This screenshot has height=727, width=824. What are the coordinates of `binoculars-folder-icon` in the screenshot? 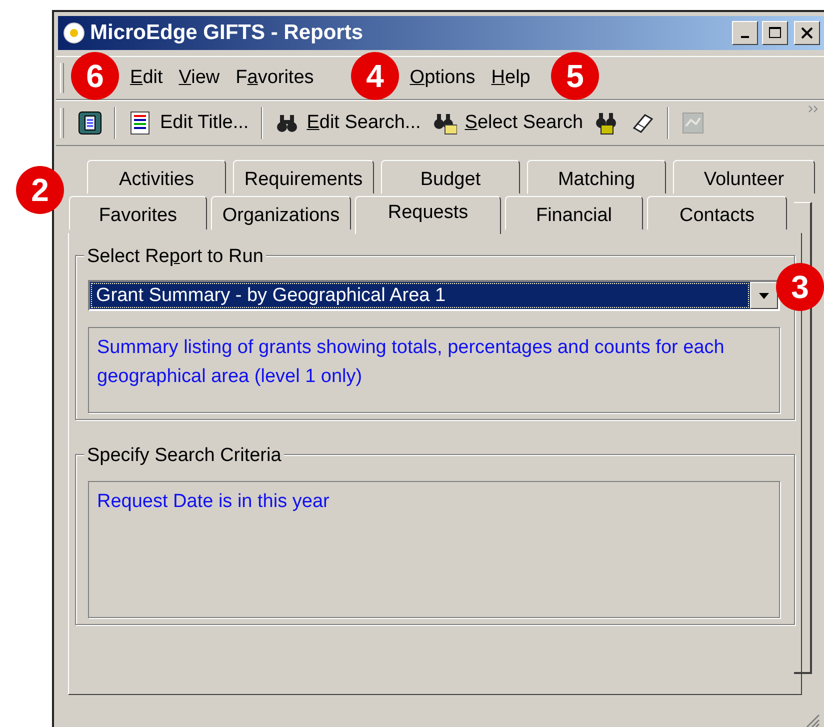 It's located at (444, 123).